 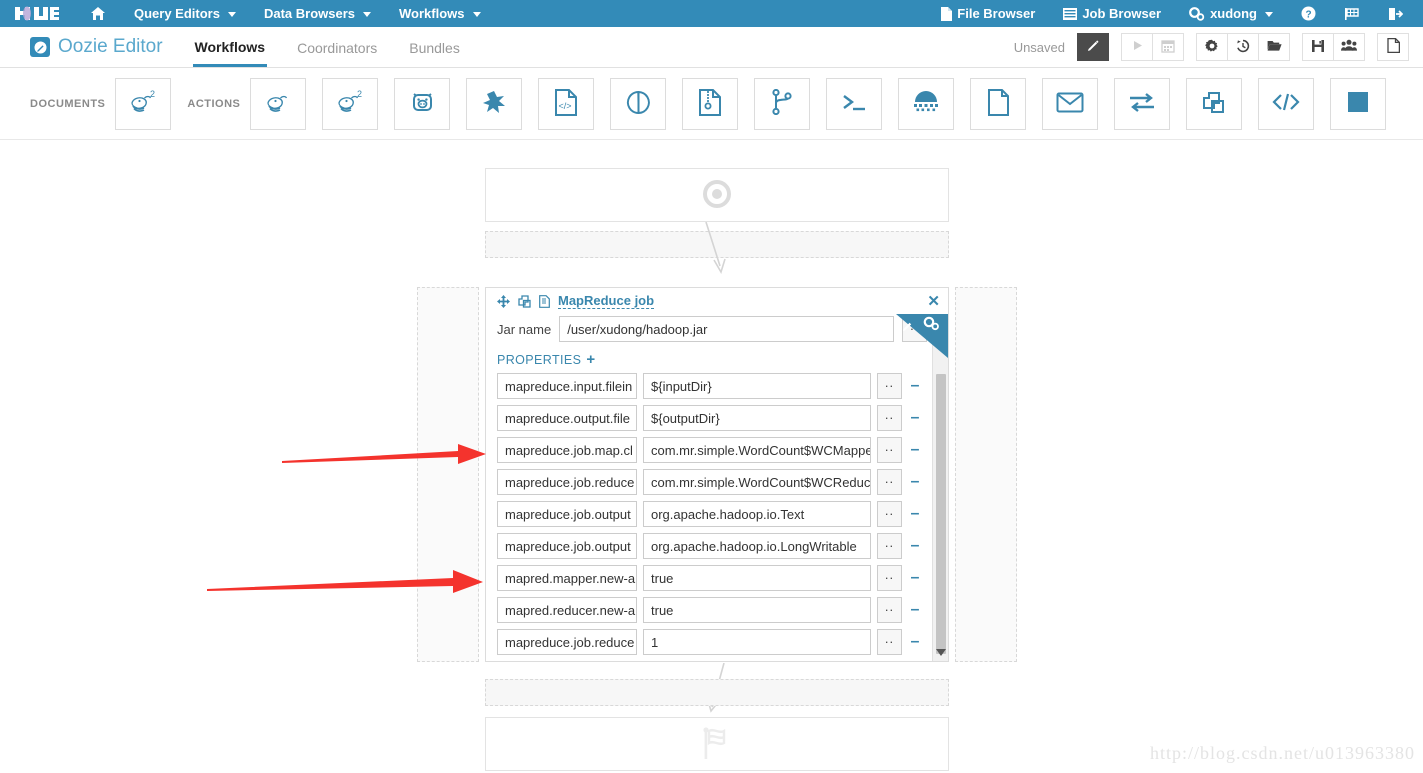 I want to click on tab-workflows: Workflows, so click(x=230, y=47).